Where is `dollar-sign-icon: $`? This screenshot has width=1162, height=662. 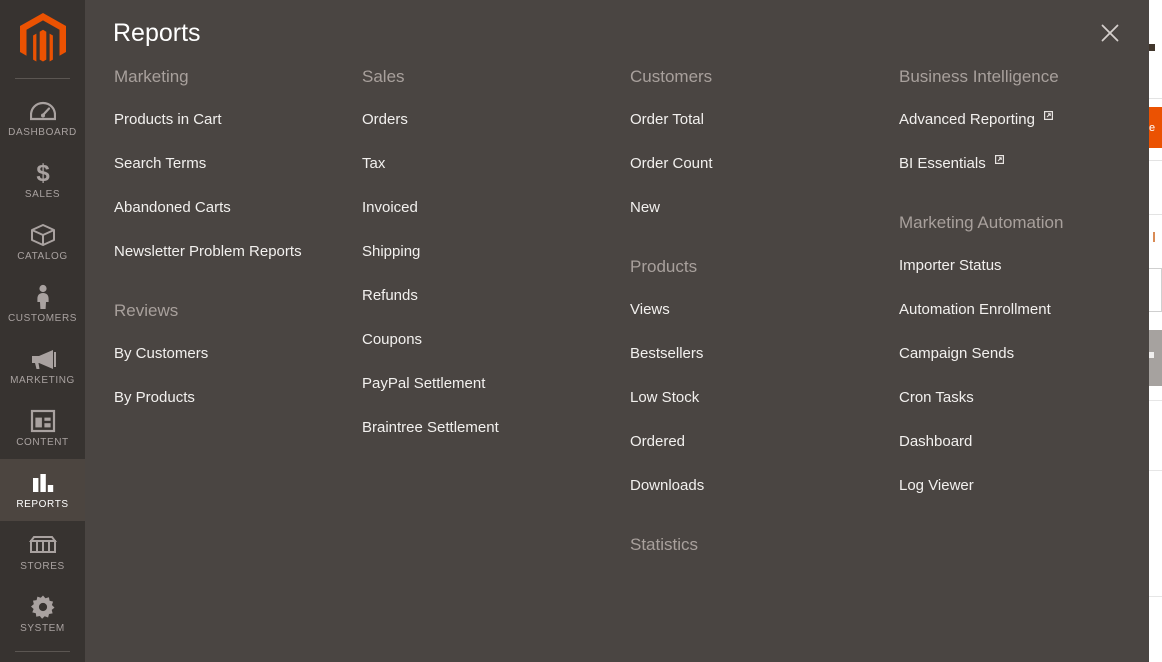
dollar-sign-icon: $ is located at coordinates (43, 173).